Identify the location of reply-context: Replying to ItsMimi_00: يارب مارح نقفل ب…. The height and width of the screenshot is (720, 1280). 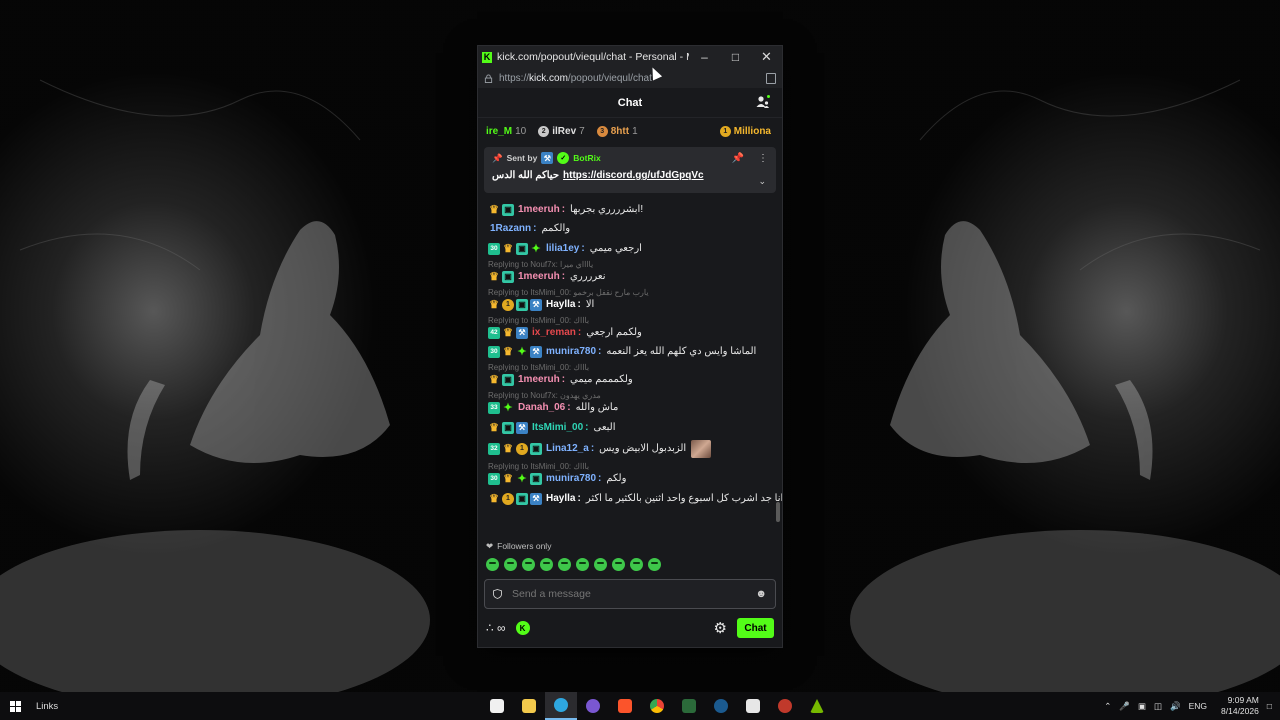
(631, 293).